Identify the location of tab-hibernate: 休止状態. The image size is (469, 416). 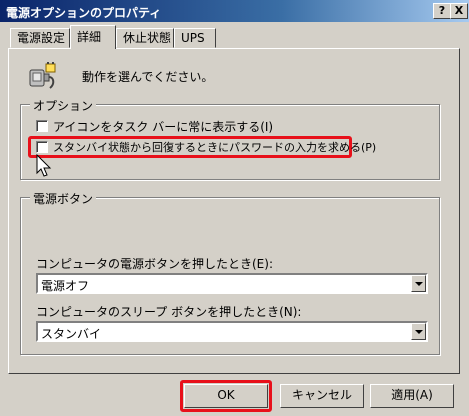
(145, 38).